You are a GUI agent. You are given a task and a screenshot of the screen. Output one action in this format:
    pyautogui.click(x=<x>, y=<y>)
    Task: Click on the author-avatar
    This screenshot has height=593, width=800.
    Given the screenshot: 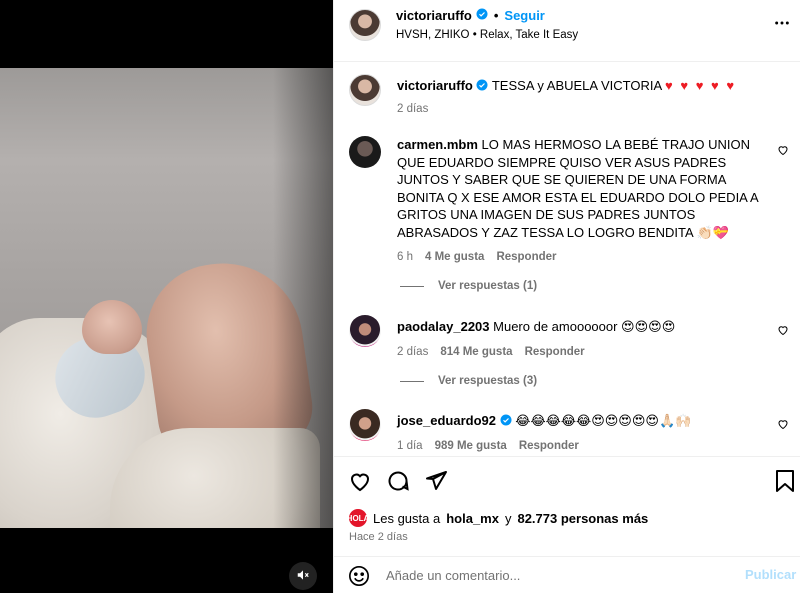 What is the action you would take?
    pyautogui.click(x=365, y=25)
    